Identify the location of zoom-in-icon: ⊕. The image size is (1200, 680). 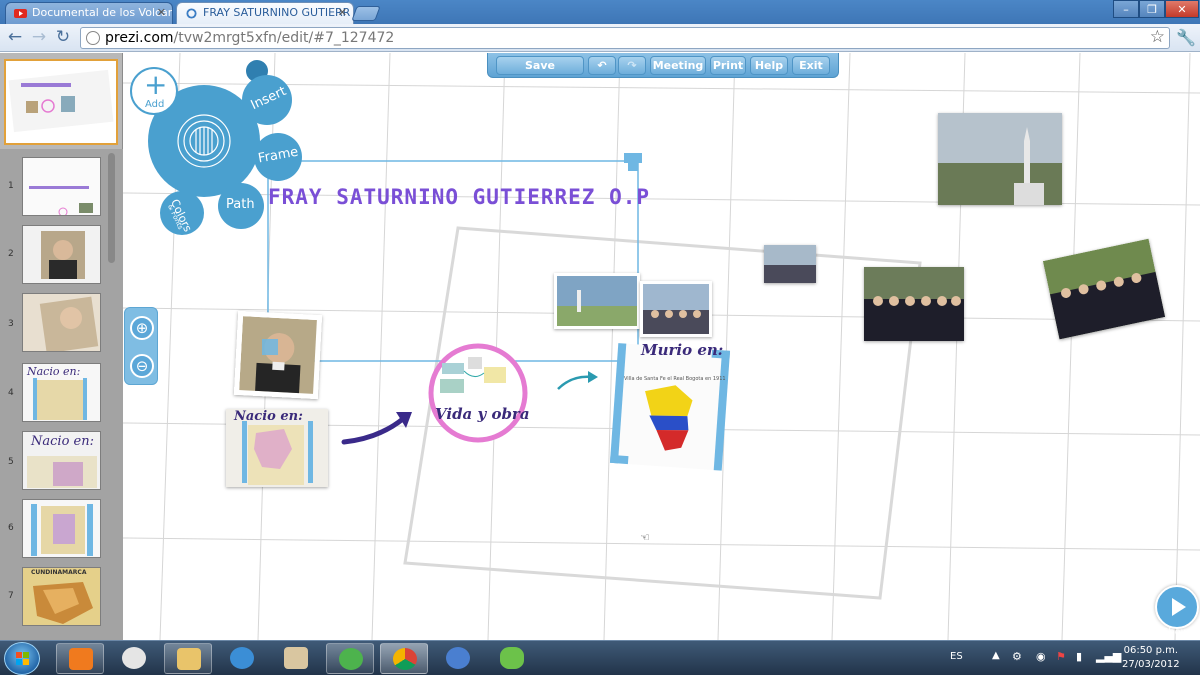
(142, 328).